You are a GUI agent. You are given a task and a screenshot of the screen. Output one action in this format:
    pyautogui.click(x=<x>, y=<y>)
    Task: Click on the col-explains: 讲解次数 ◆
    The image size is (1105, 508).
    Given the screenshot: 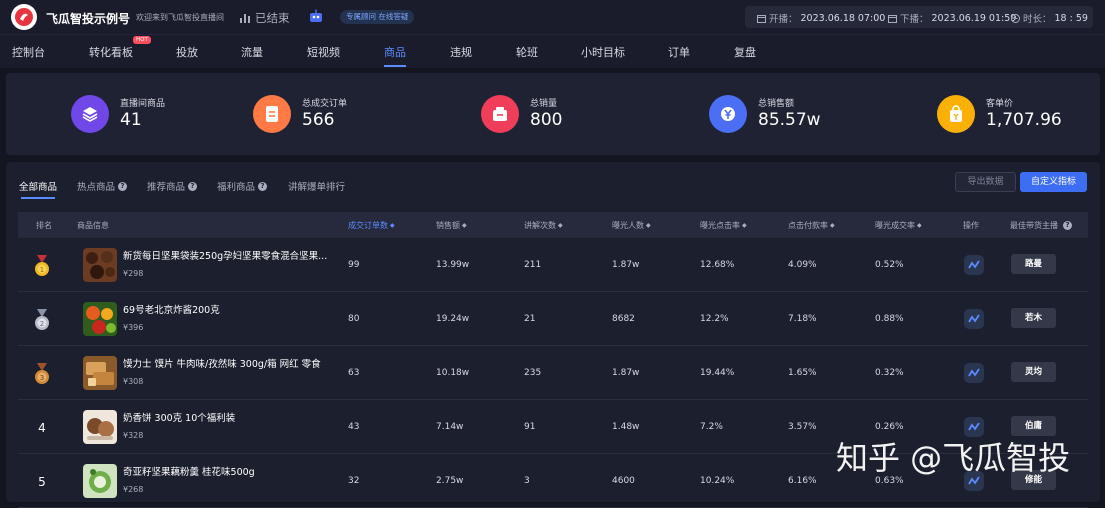 What is the action you would take?
    pyautogui.click(x=543, y=225)
    